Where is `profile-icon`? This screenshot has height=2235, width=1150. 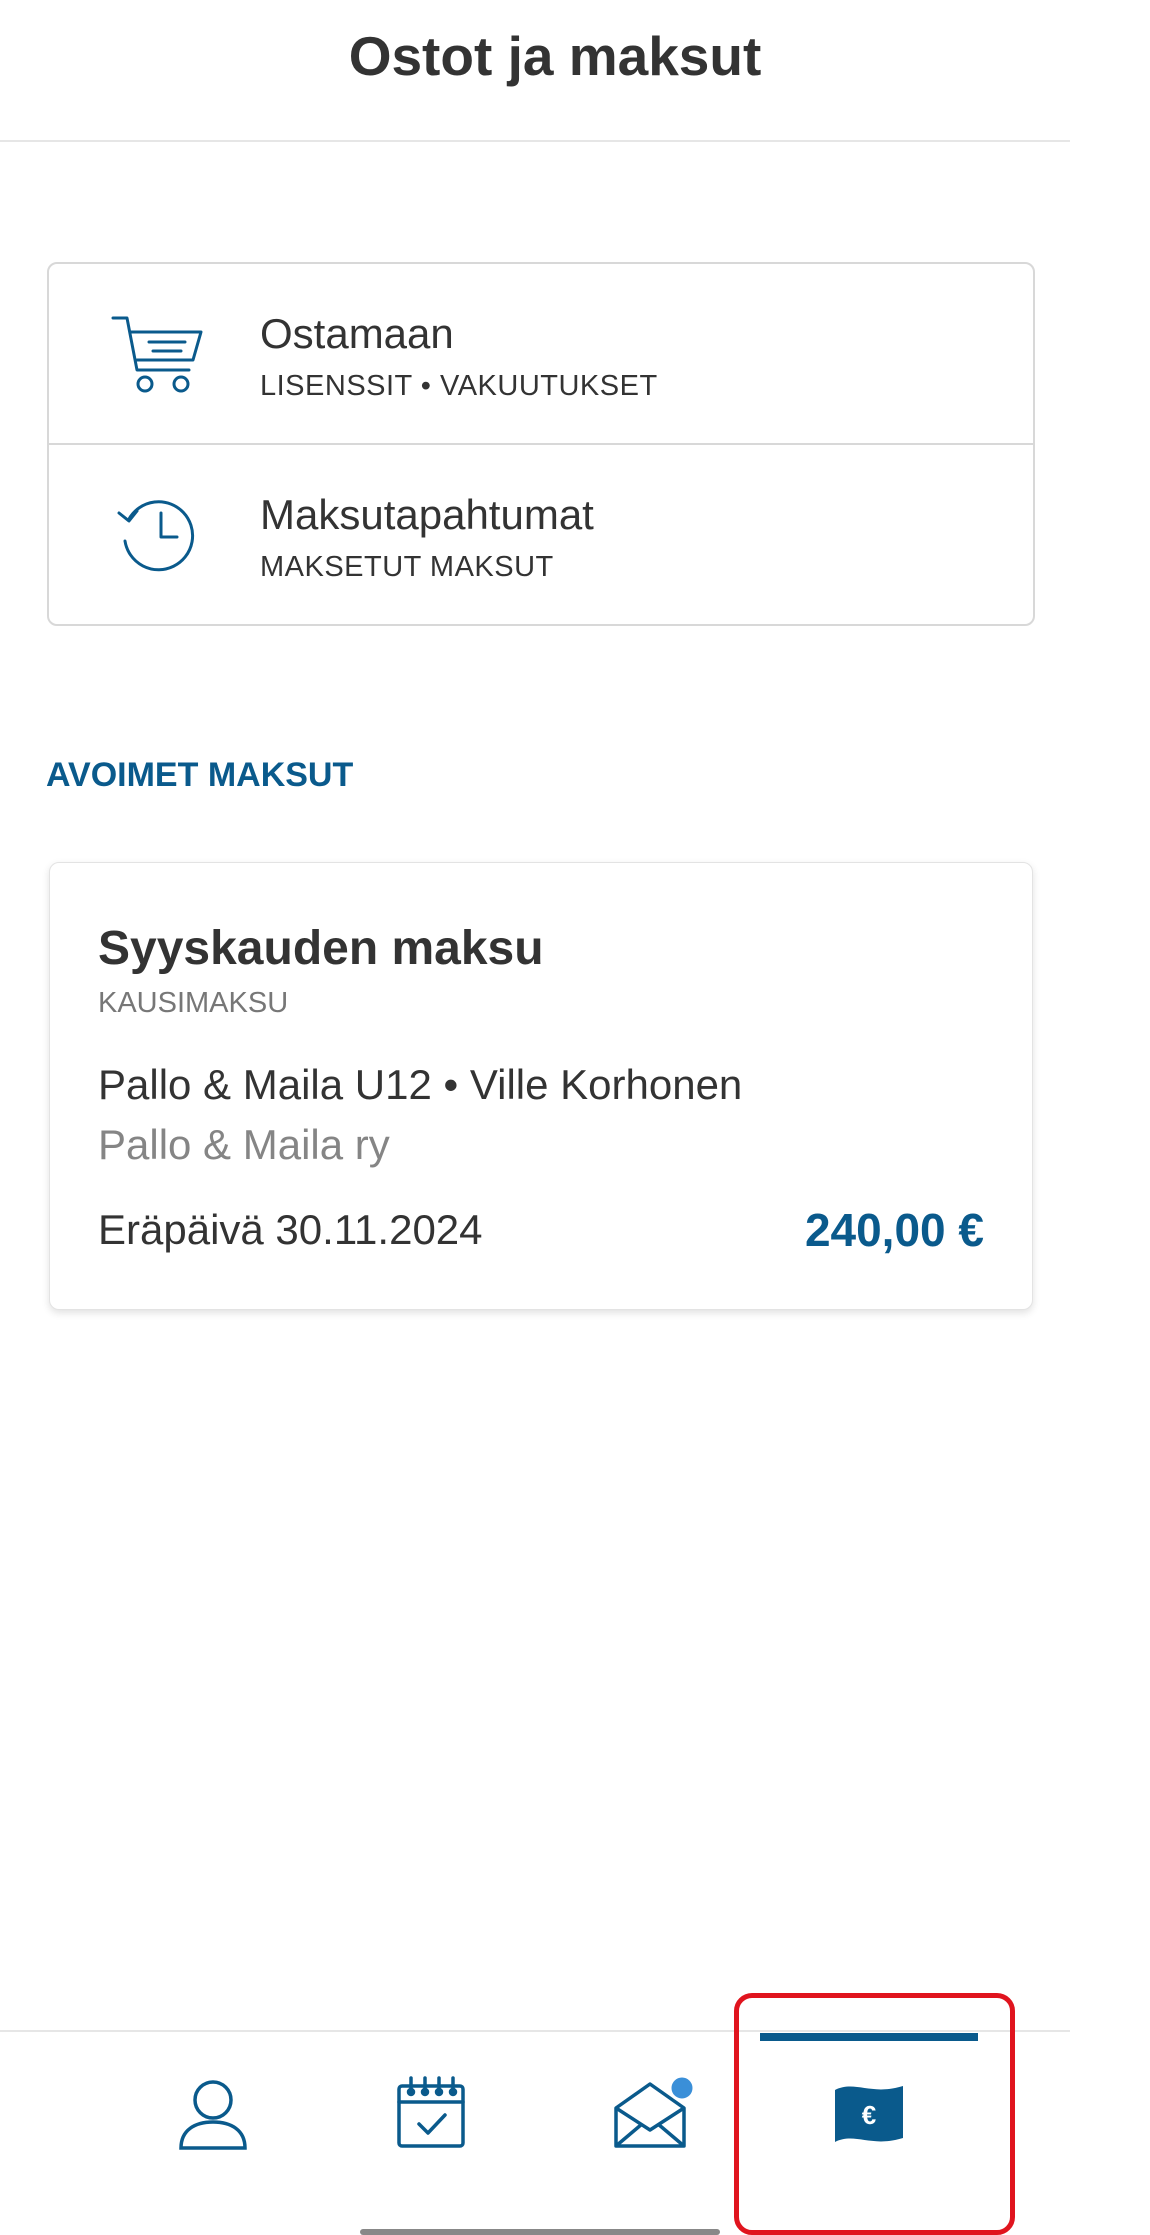
profile-icon is located at coordinates (213, 2115).